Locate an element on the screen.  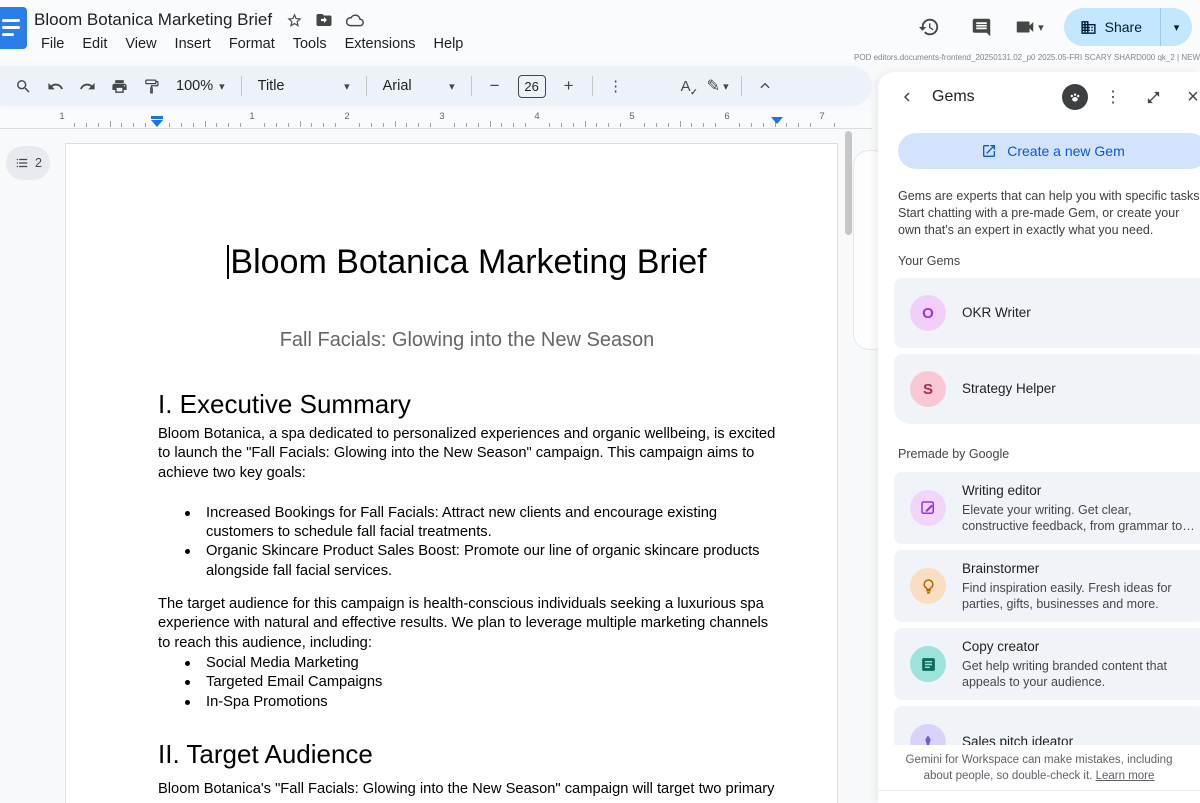
gem-list-item: S Strategy Helper is located at coordinates (1047, 389).